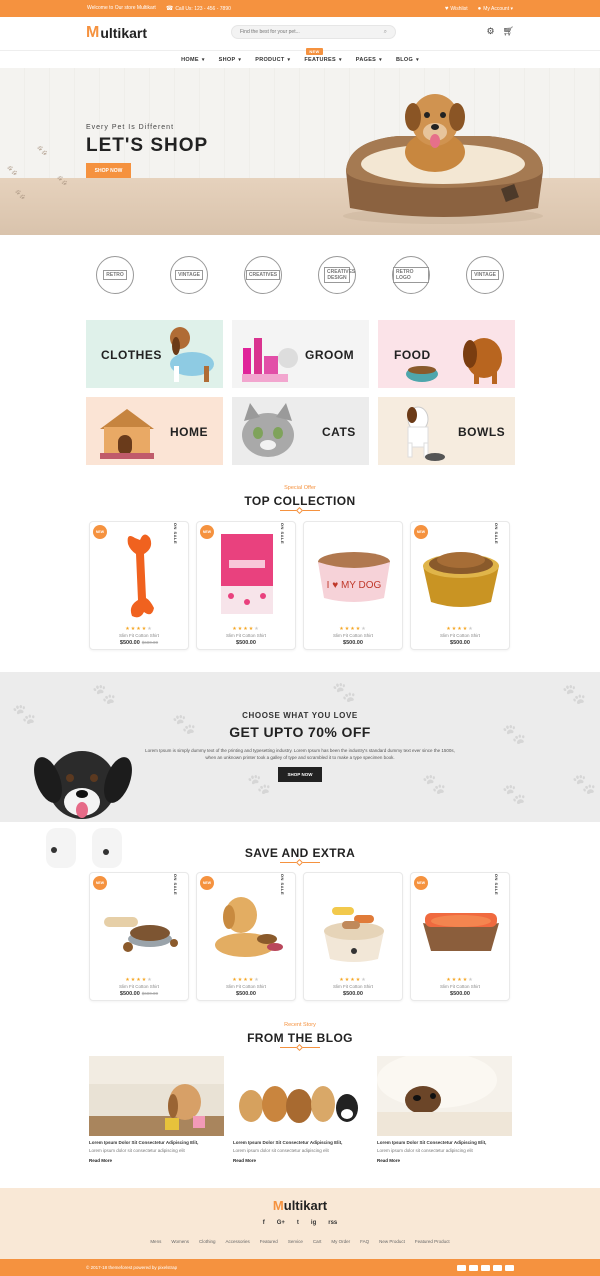 The width and height of the screenshot is (600, 1276). I want to click on category-bowls: BOWLS, so click(446, 431).